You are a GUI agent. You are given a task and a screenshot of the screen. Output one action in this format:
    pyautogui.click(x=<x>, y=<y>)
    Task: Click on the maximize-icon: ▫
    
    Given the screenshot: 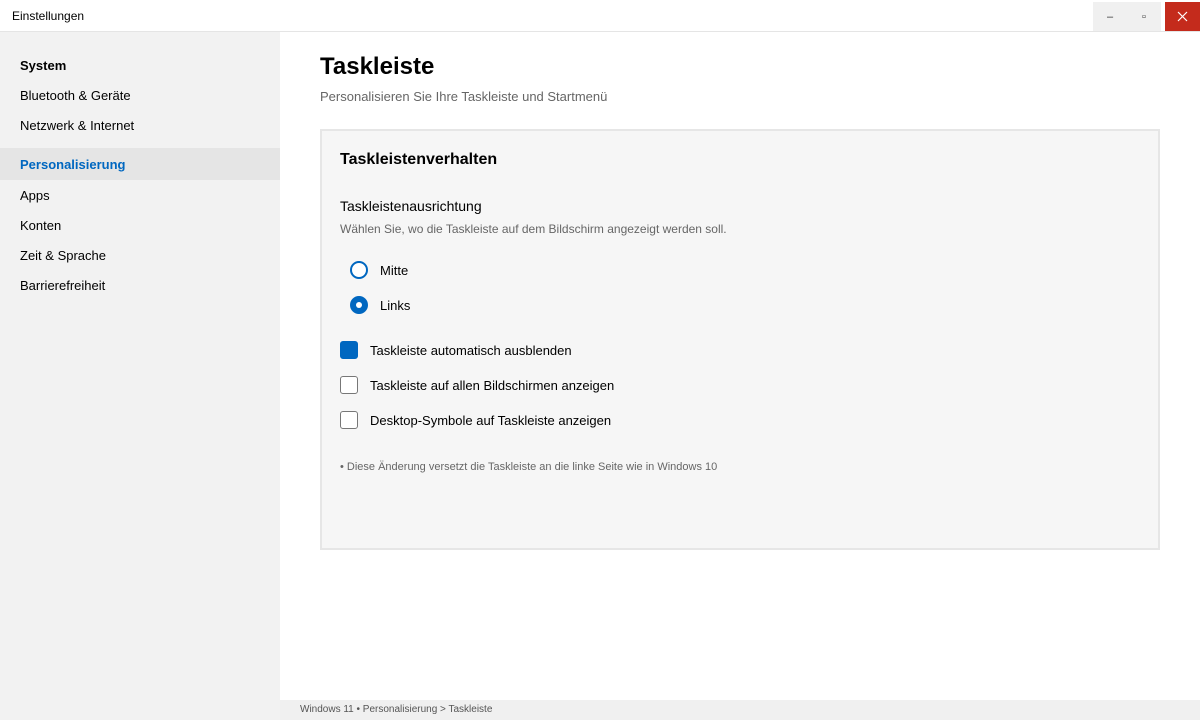 What is the action you would take?
    pyautogui.click(x=1144, y=16)
    